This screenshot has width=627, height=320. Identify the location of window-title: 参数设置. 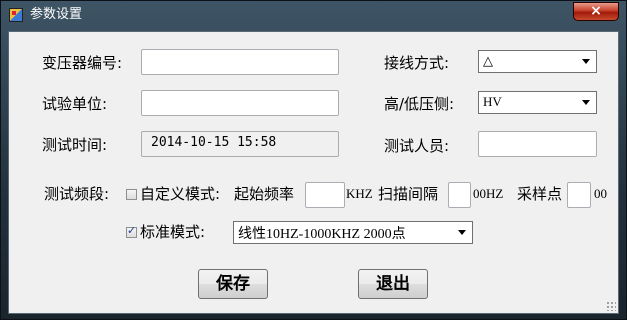
(56, 14).